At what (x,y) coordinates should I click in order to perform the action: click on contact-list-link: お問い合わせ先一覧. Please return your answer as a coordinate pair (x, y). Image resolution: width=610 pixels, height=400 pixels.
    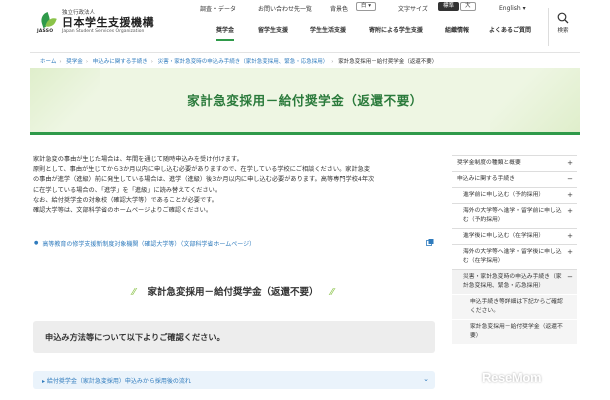
    Looking at the image, I should click on (285, 8).